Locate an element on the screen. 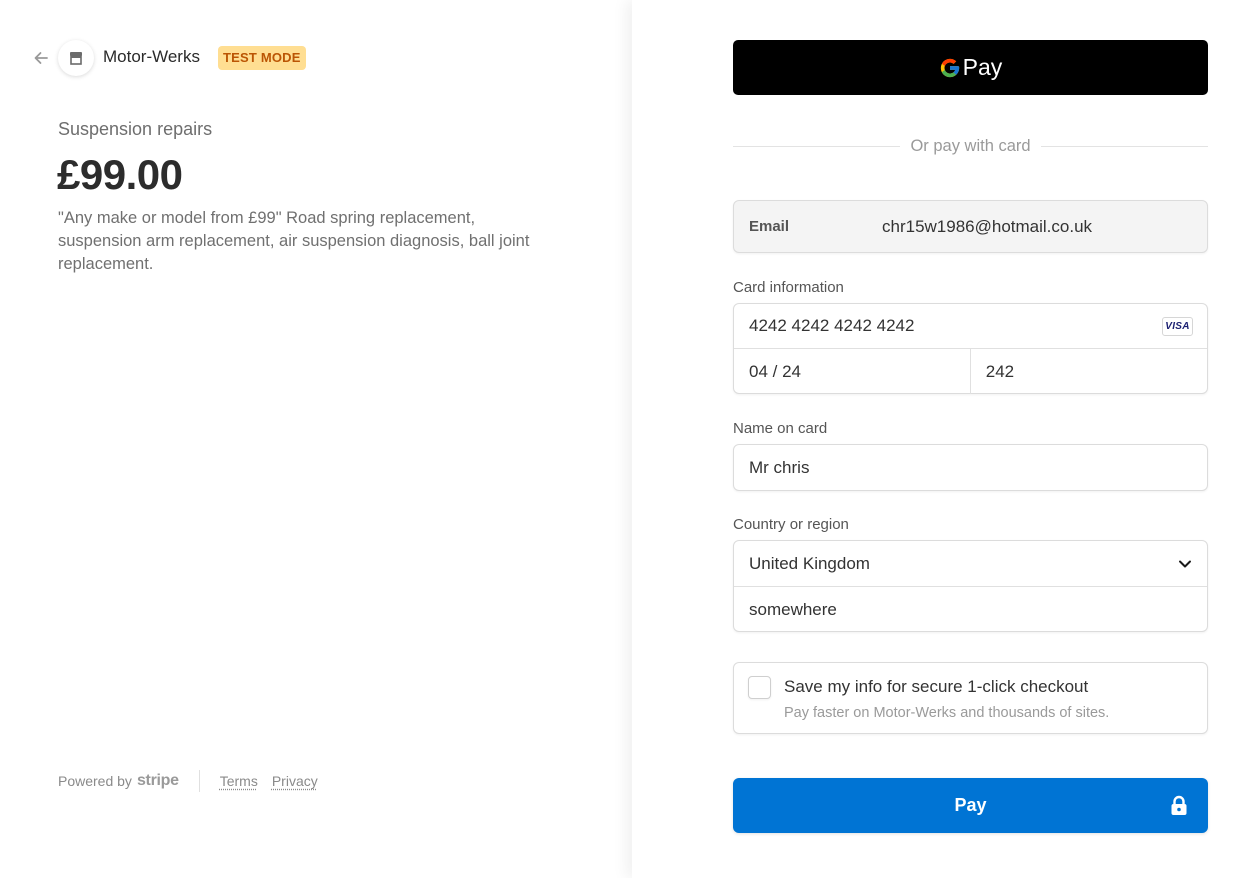 This screenshot has width=1255, height=878. postal-code-field: somewhere is located at coordinates (970, 609).